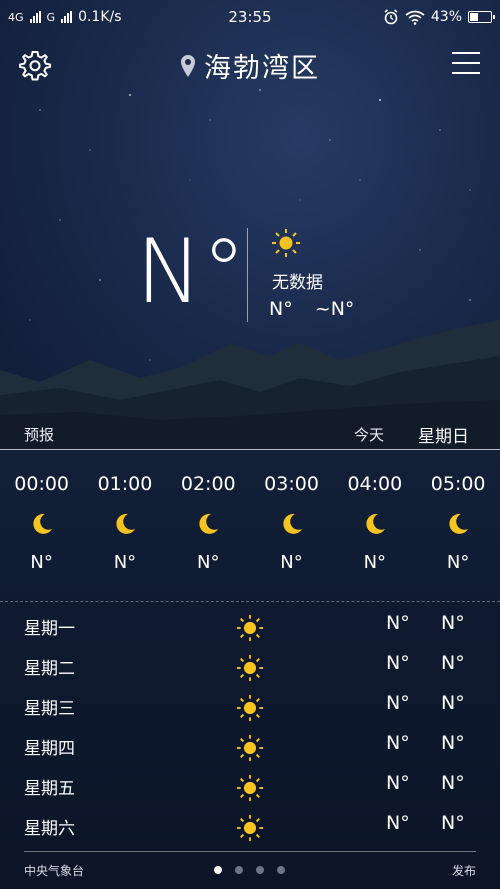 The image size is (500, 889). What do you see at coordinates (281, 309) in the screenshot?
I see `range-low: N°` at bounding box center [281, 309].